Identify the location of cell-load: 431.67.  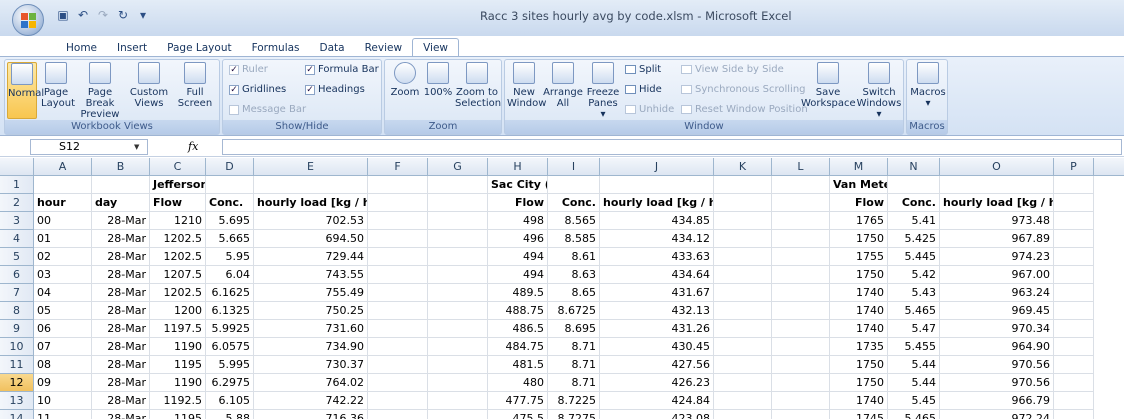
(657, 293).